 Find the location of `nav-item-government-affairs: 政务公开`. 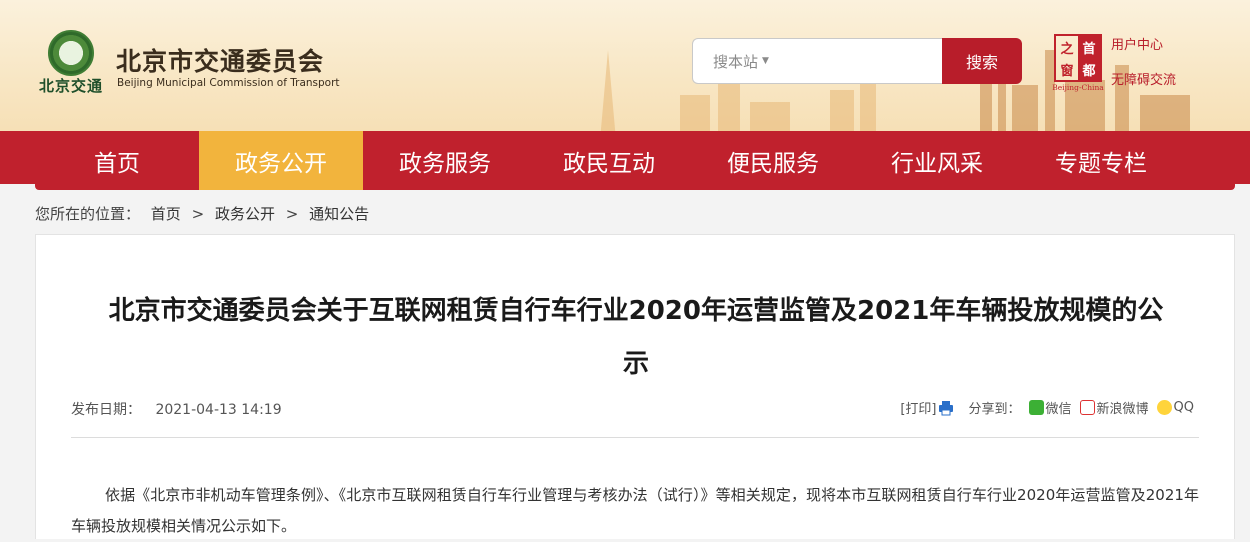

nav-item-government-affairs: 政务公开 is located at coordinates (281, 160).